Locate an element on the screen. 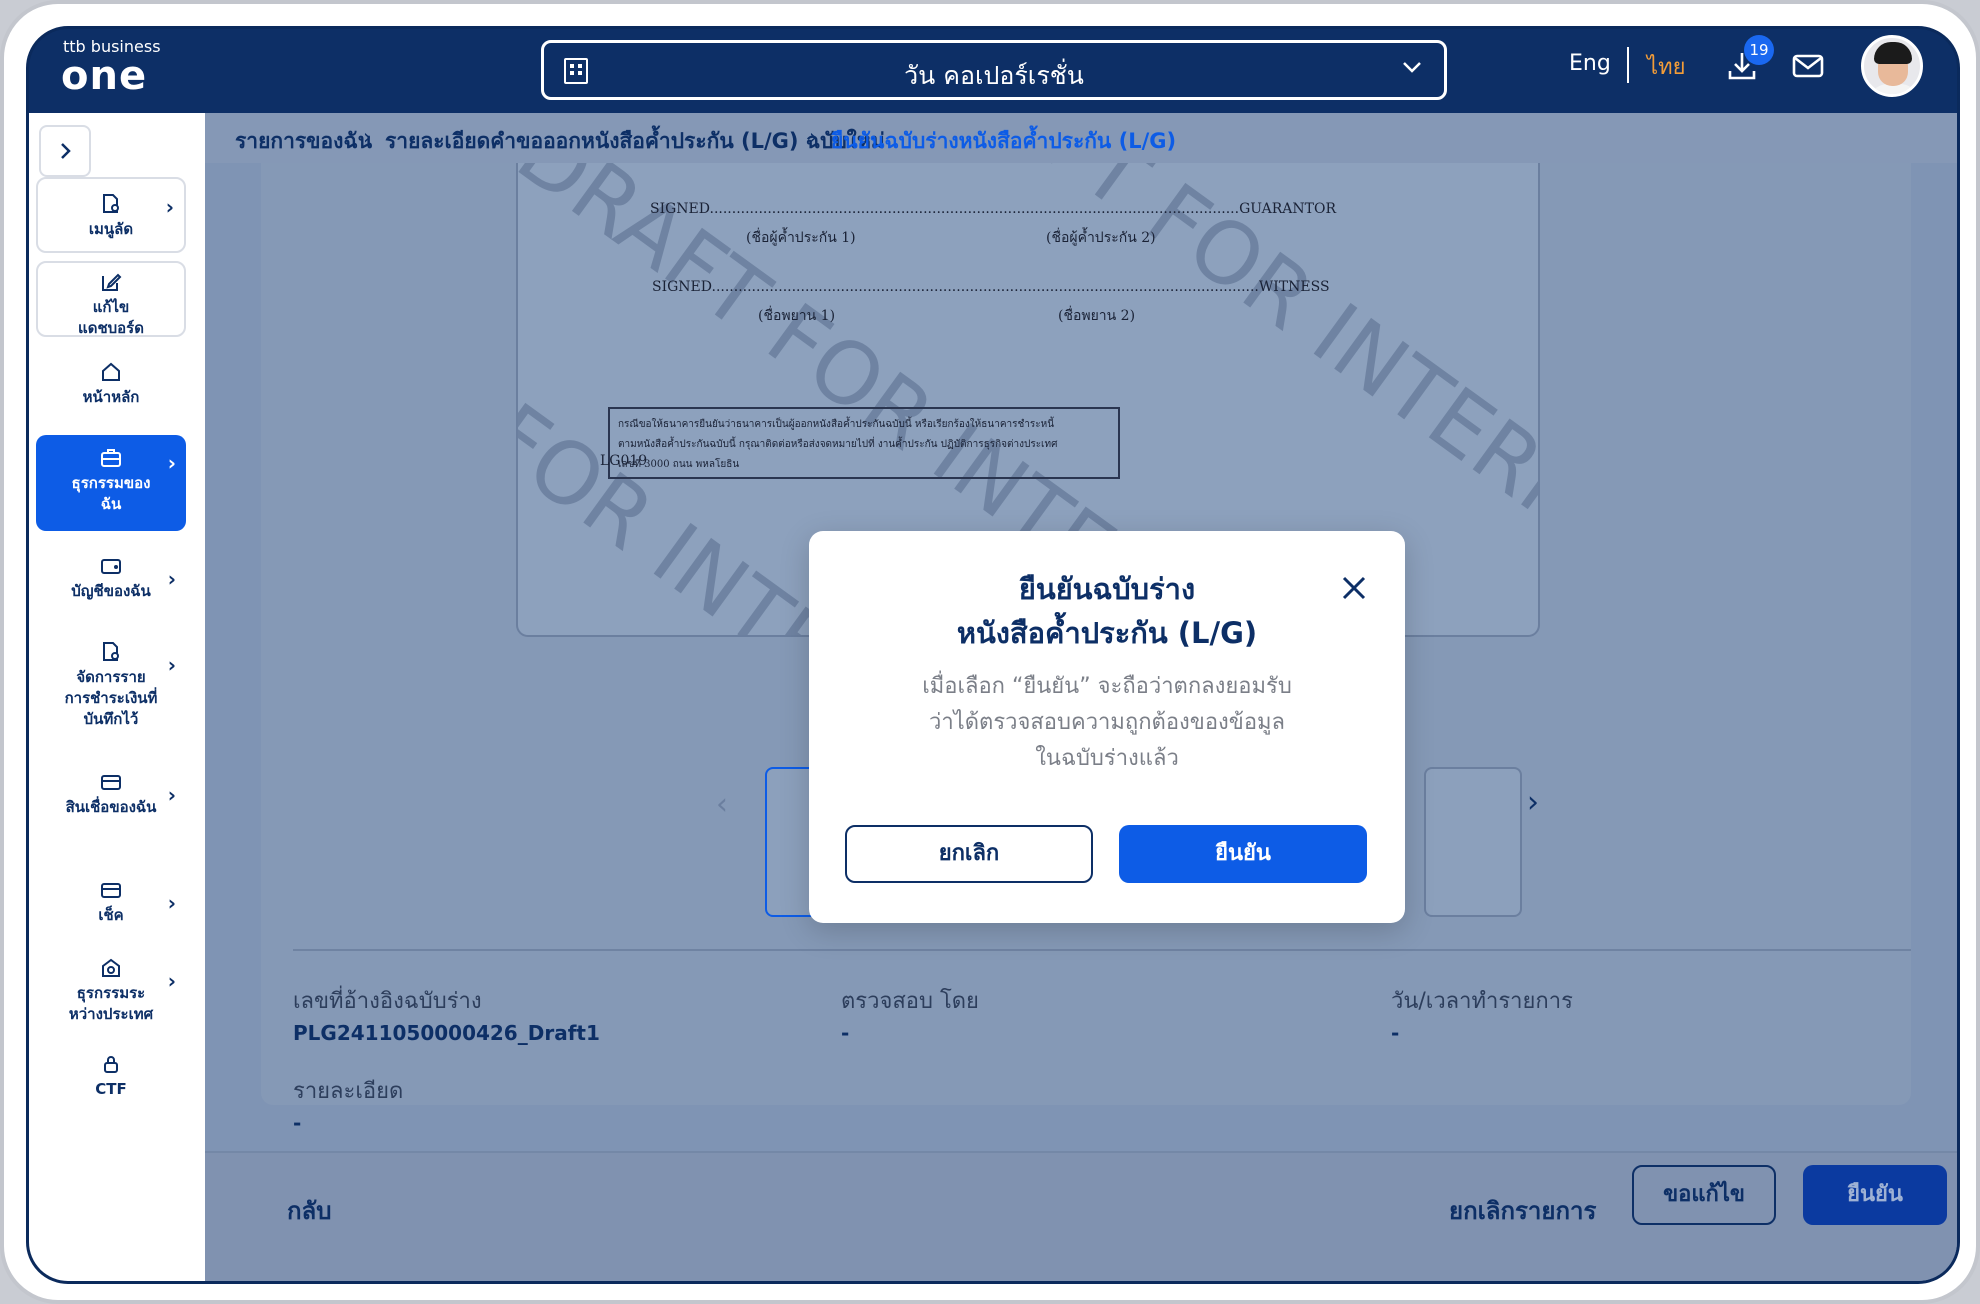  company-selector: วัน คอเปอร์เรชั่น is located at coordinates (994, 70).